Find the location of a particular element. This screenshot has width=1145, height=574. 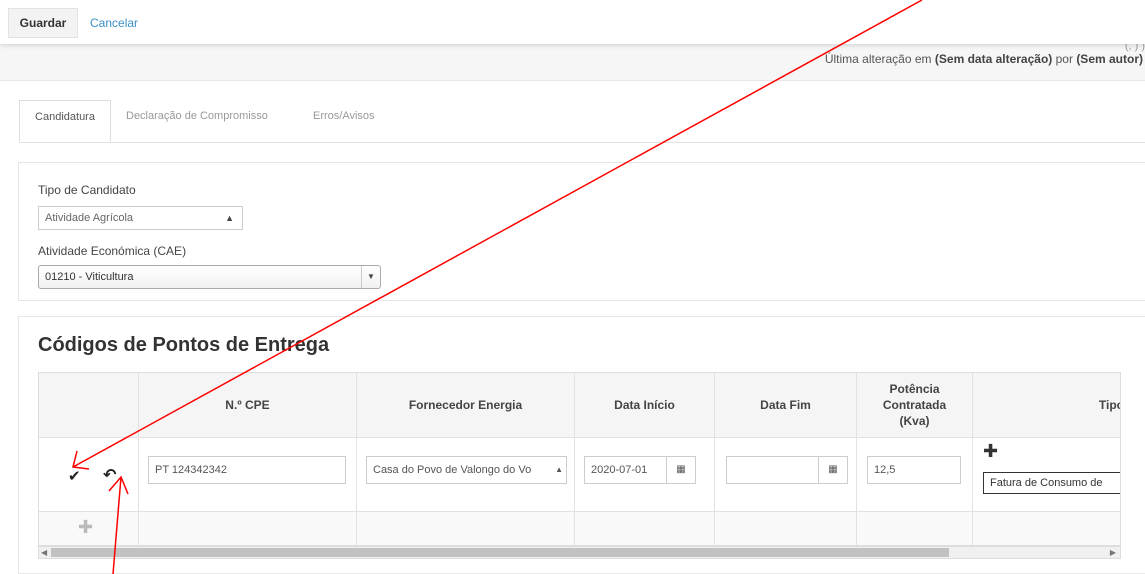

horizontal-scrollbar: ◀ ▶ is located at coordinates (579, 552).